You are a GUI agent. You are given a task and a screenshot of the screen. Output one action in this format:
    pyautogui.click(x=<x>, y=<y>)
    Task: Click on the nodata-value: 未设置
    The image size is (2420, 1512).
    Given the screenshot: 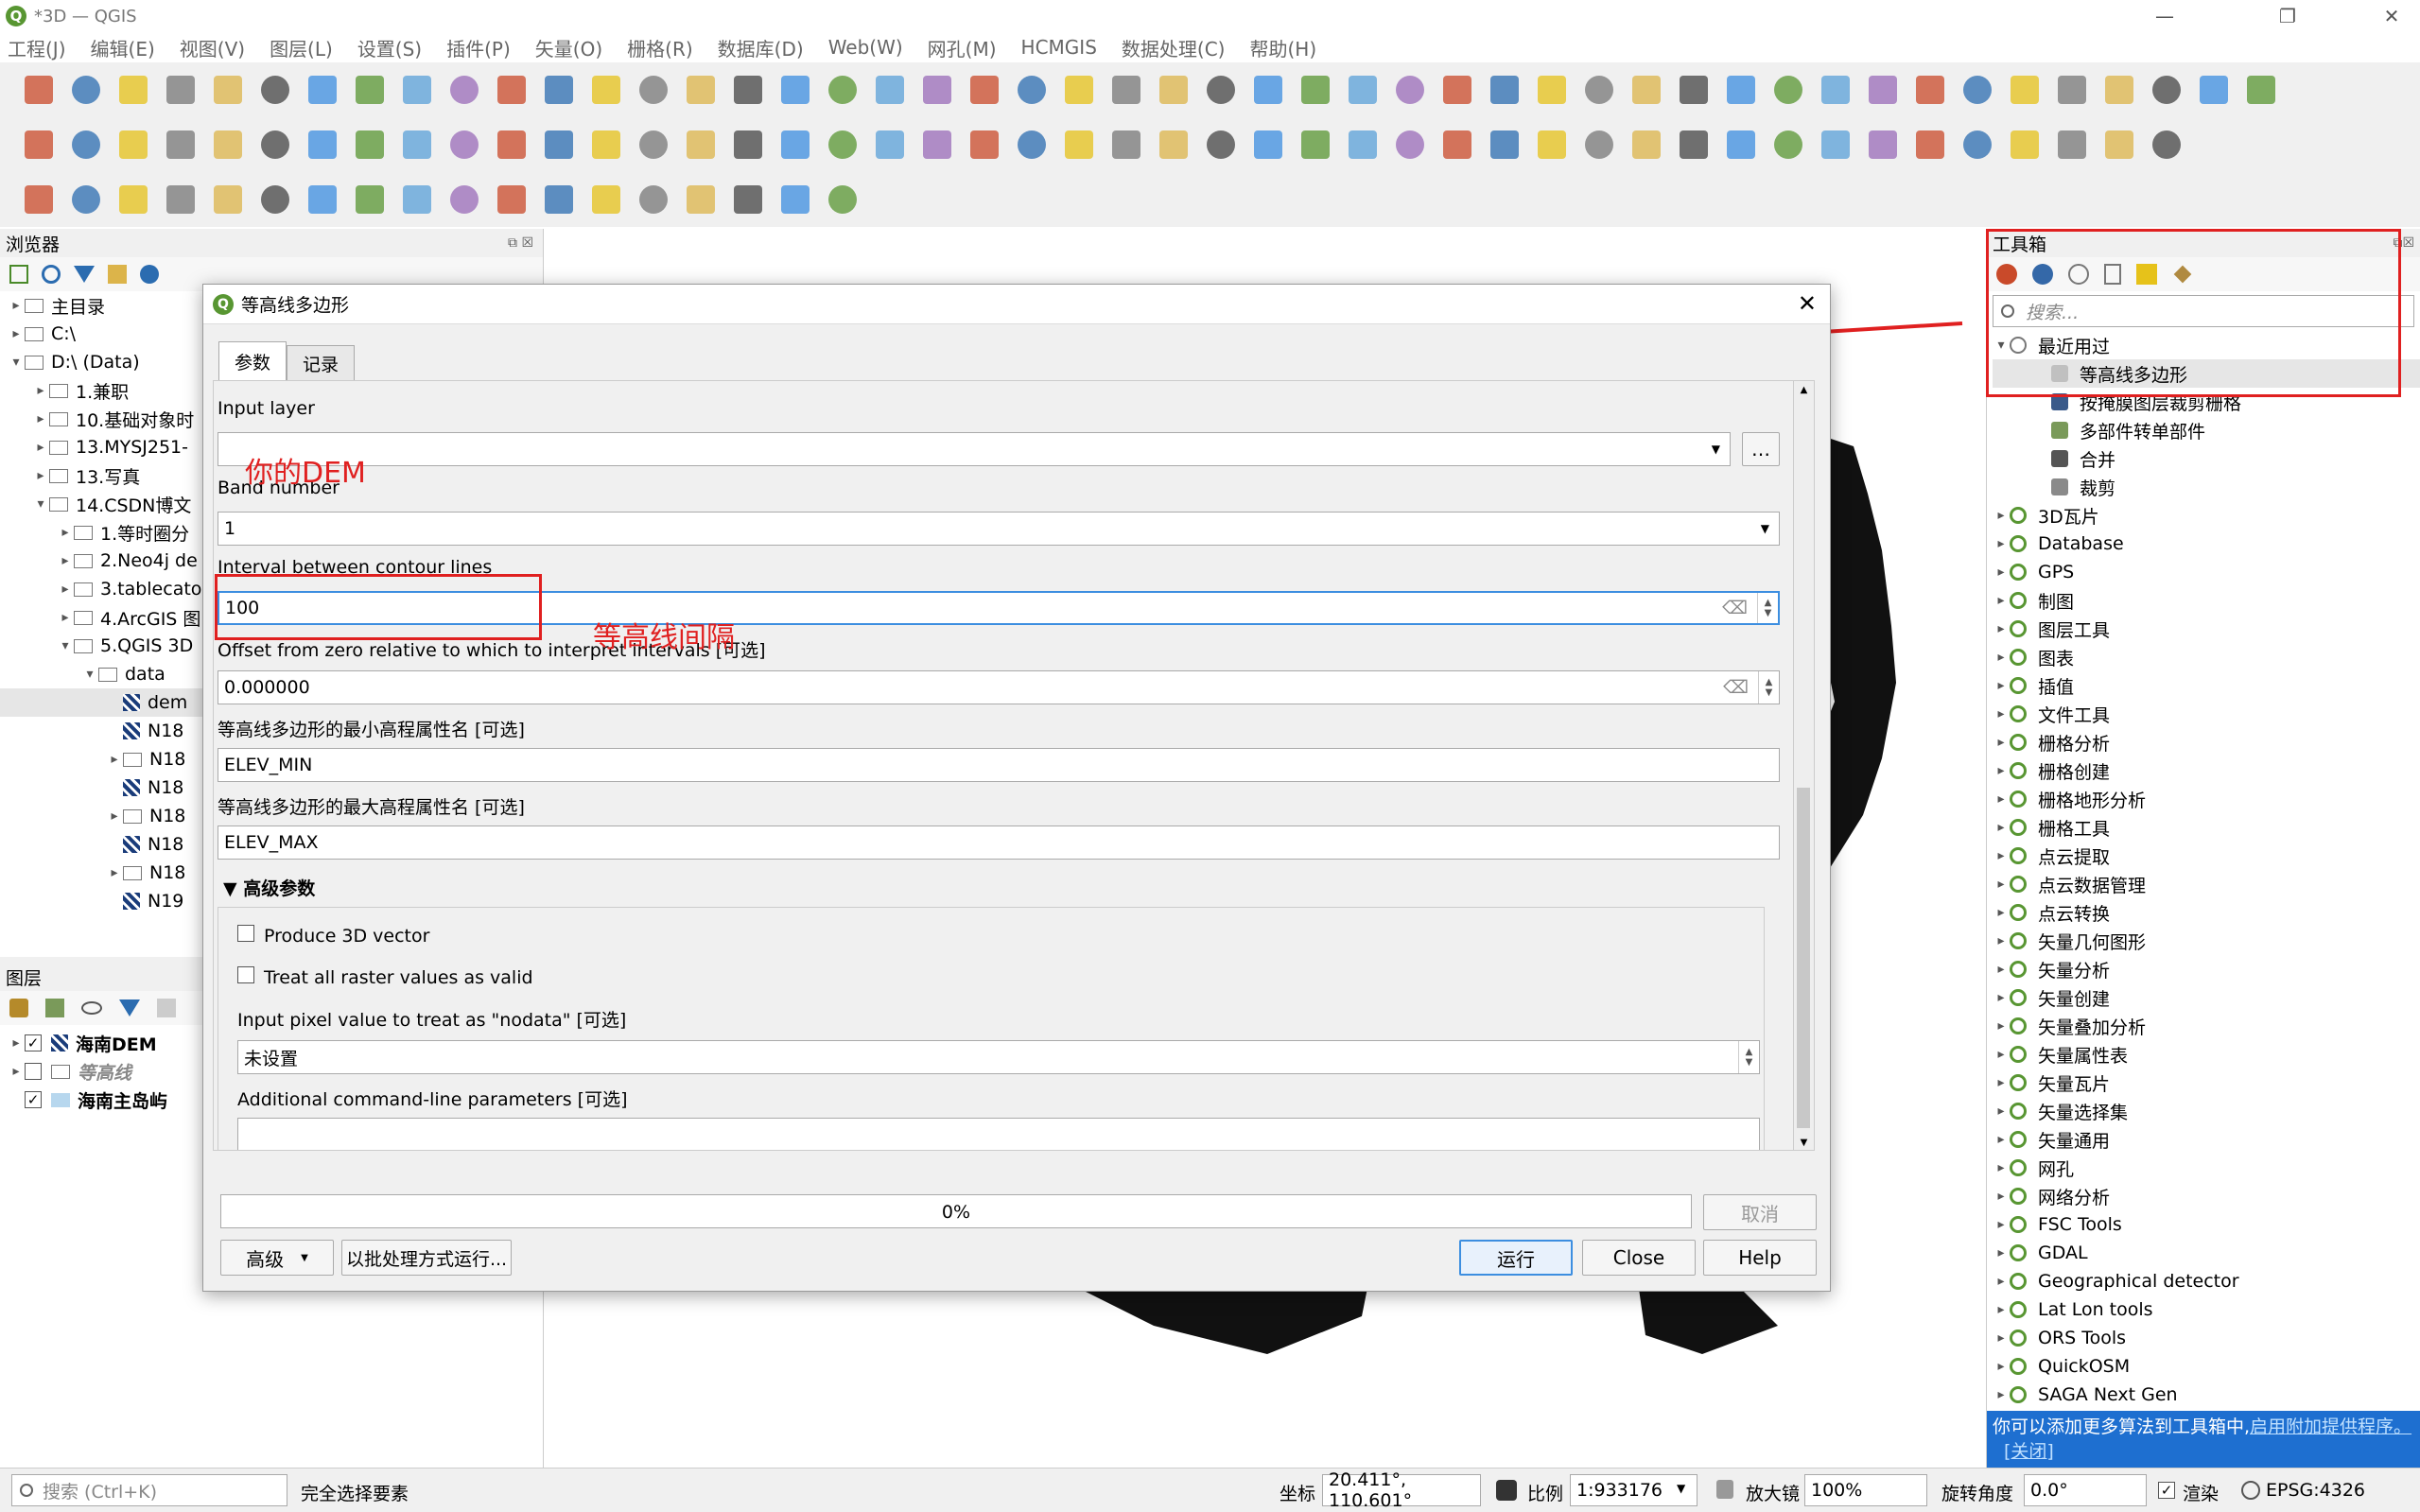 What is the action you would take?
    pyautogui.click(x=271, y=1058)
    